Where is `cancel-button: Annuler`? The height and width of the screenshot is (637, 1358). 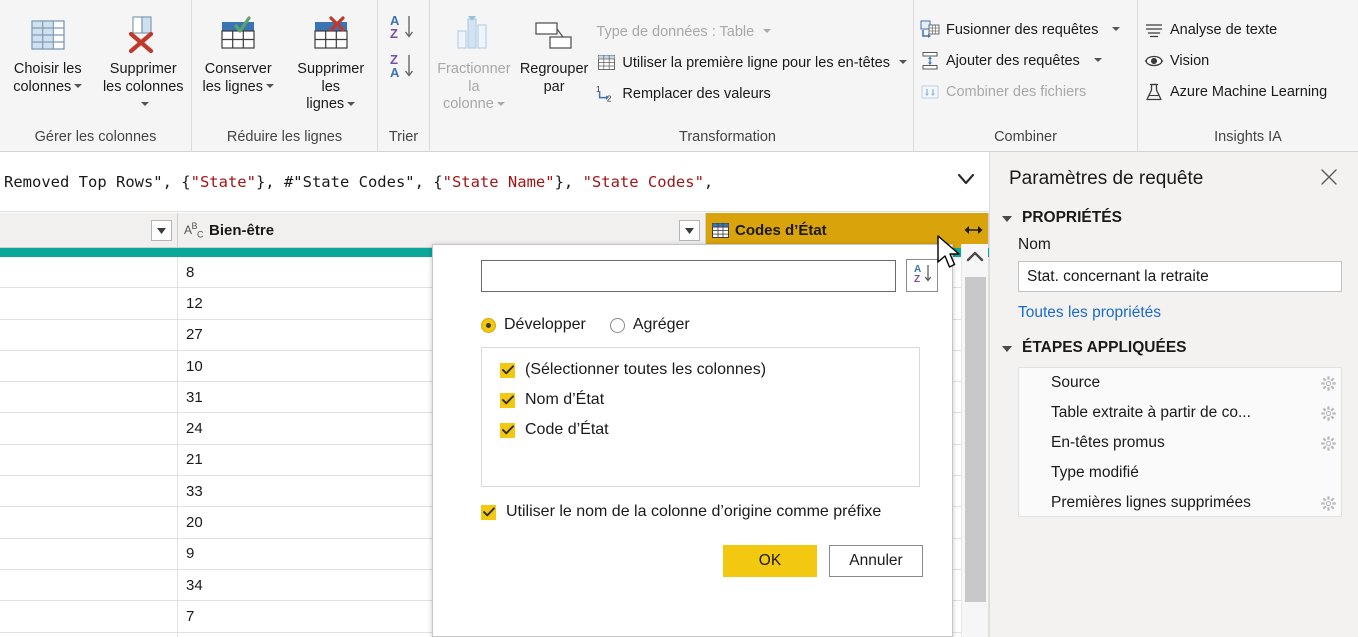
cancel-button: Annuler is located at coordinates (876, 561).